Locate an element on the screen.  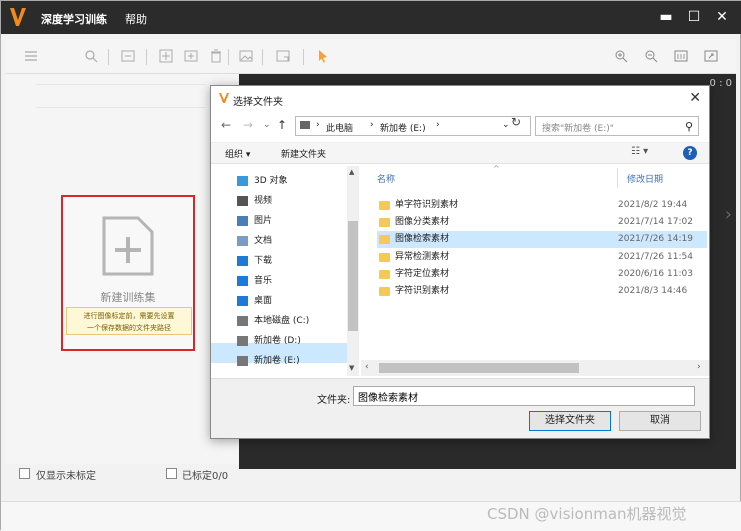
file-date: 2020/6/16 11:03 is located at coordinates (655, 274).